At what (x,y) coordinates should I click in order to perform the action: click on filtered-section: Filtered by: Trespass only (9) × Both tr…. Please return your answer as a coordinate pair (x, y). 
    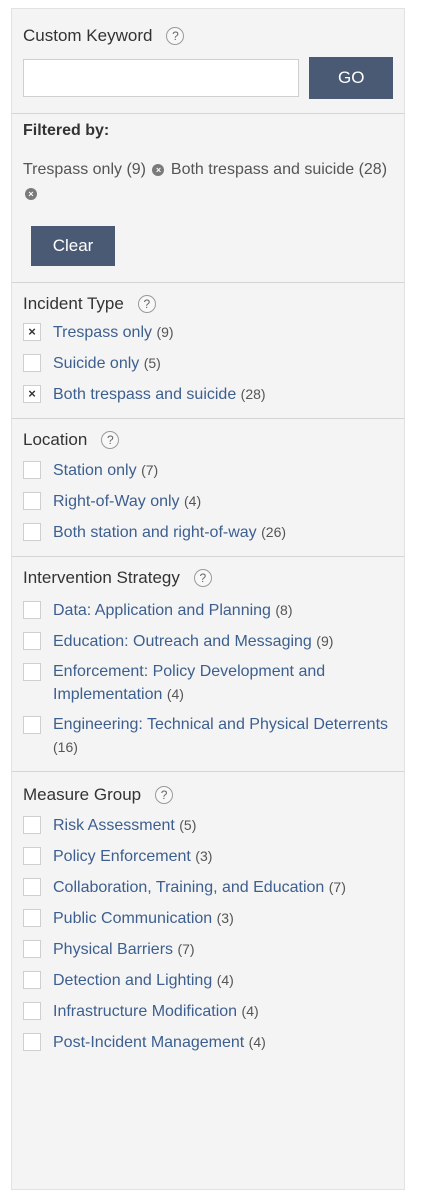
    Looking at the image, I should click on (208, 197).